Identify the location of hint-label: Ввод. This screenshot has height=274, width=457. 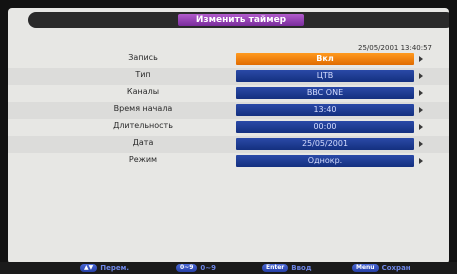
(301, 268).